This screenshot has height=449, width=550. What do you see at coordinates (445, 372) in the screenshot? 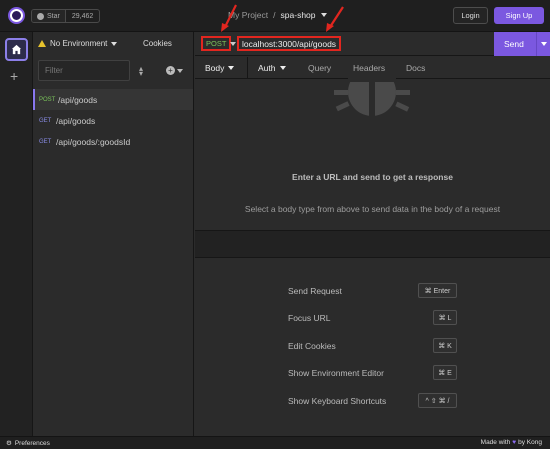
I see `shortcut-key: ⌘ E` at bounding box center [445, 372].